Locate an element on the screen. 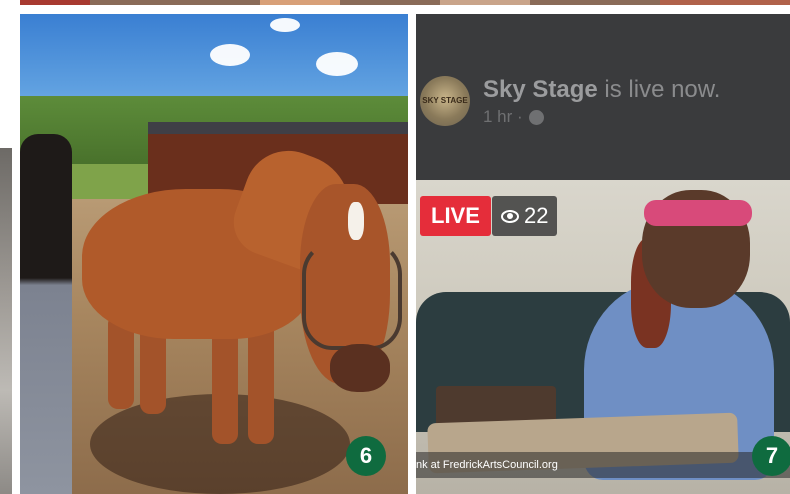  avatar-text: SKY STAGE is located at coordinates (445, 100).